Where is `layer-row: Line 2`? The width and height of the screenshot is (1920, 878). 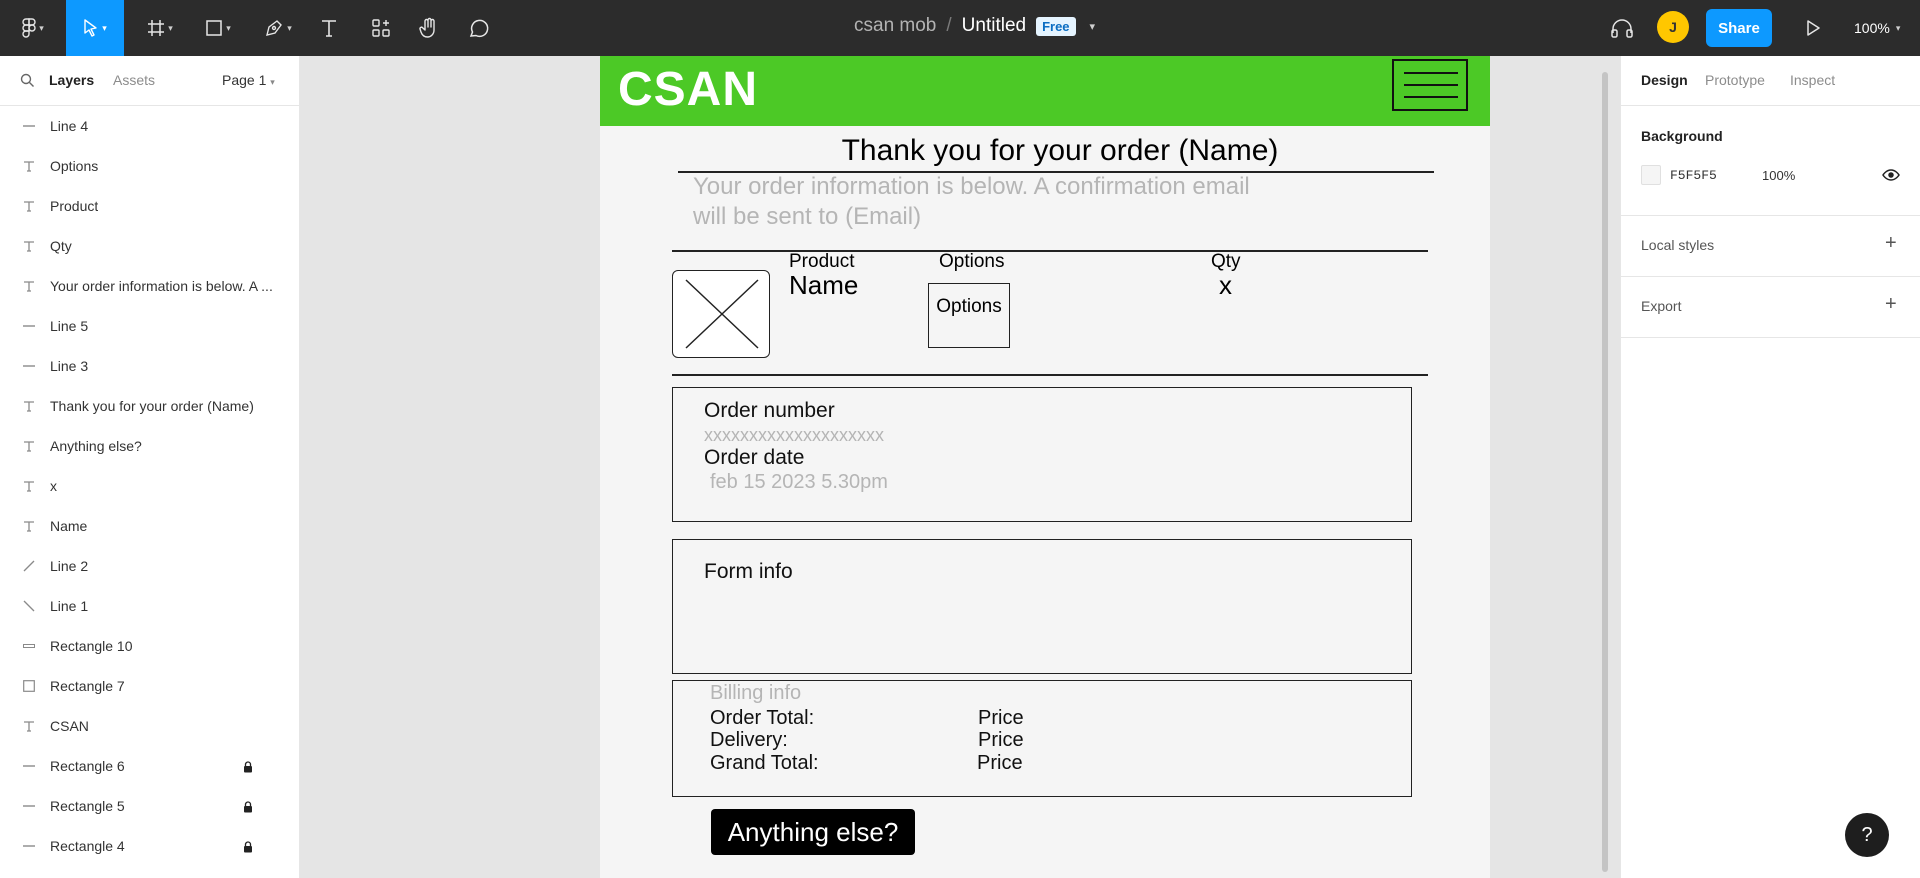
layer-row: Line 2 is located at coordinates (149, 566).